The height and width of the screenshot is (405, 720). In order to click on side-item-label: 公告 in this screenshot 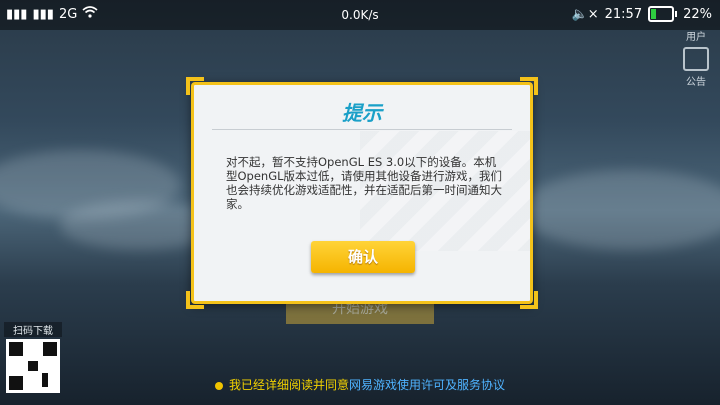, I will do `click(696, 82)`.